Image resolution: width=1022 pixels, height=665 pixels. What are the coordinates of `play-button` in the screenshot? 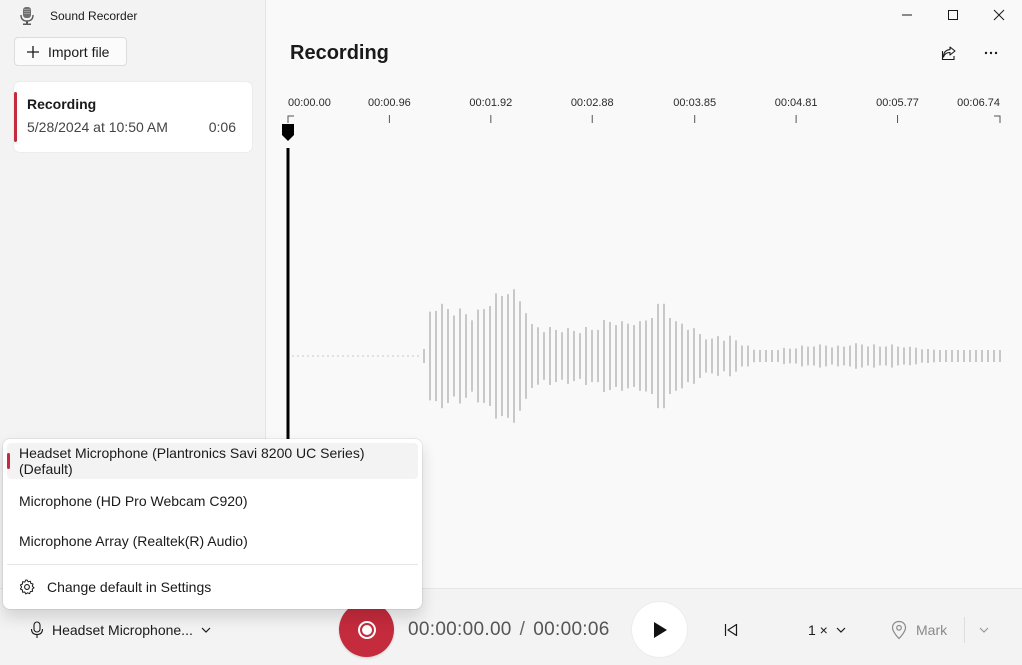 It's located at (659, 629).